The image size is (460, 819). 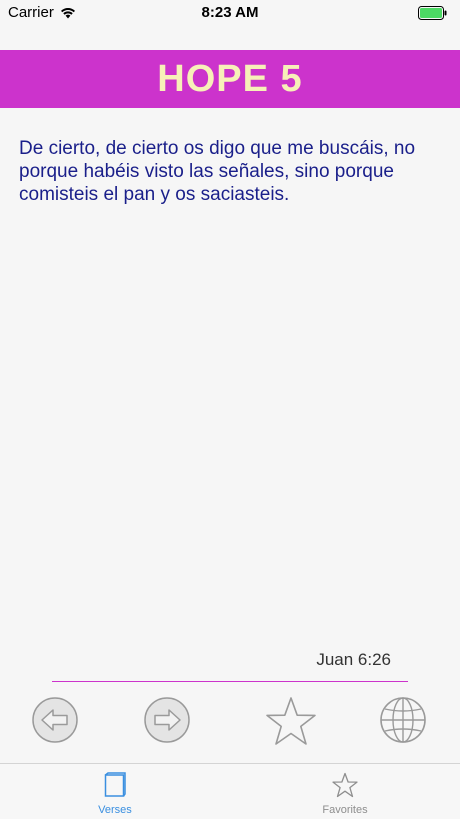 I want to click on previous-button, so click(x=55, y=720).